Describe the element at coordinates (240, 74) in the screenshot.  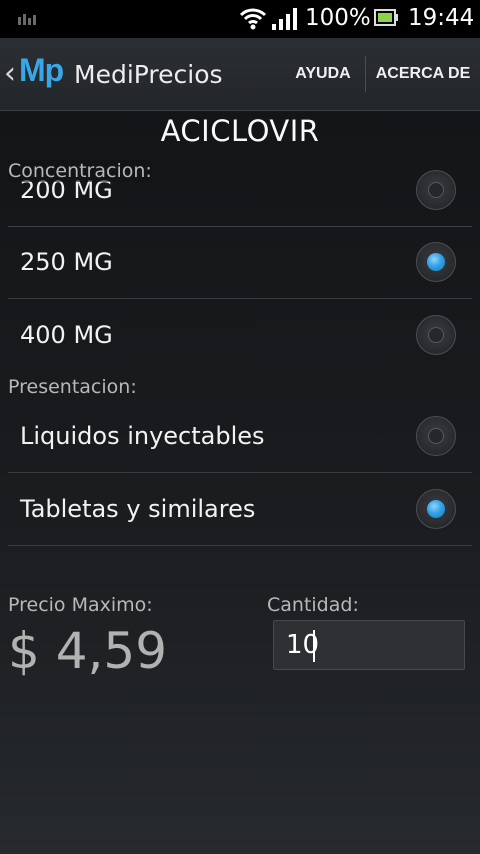
I see `action-bar: ‹ Mp MediPrecios AYUDA ACERCA DE` at that location.